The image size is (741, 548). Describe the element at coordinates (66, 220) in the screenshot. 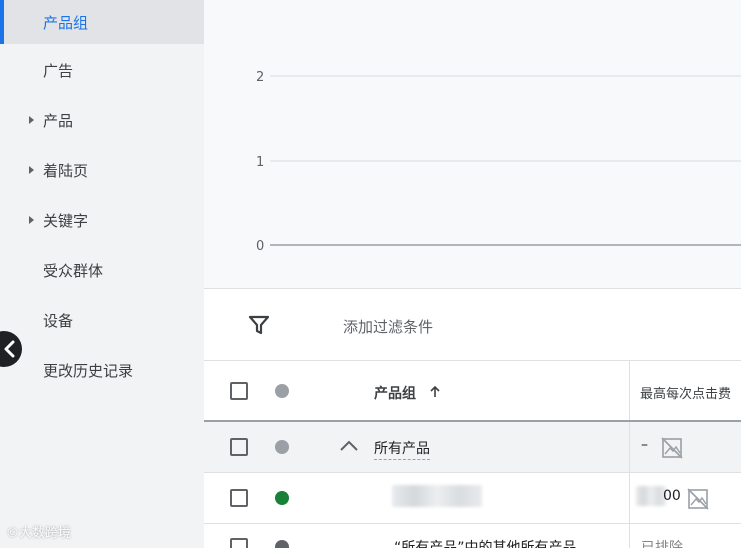

I see `sidebar-item-label: 关键字` at that location.